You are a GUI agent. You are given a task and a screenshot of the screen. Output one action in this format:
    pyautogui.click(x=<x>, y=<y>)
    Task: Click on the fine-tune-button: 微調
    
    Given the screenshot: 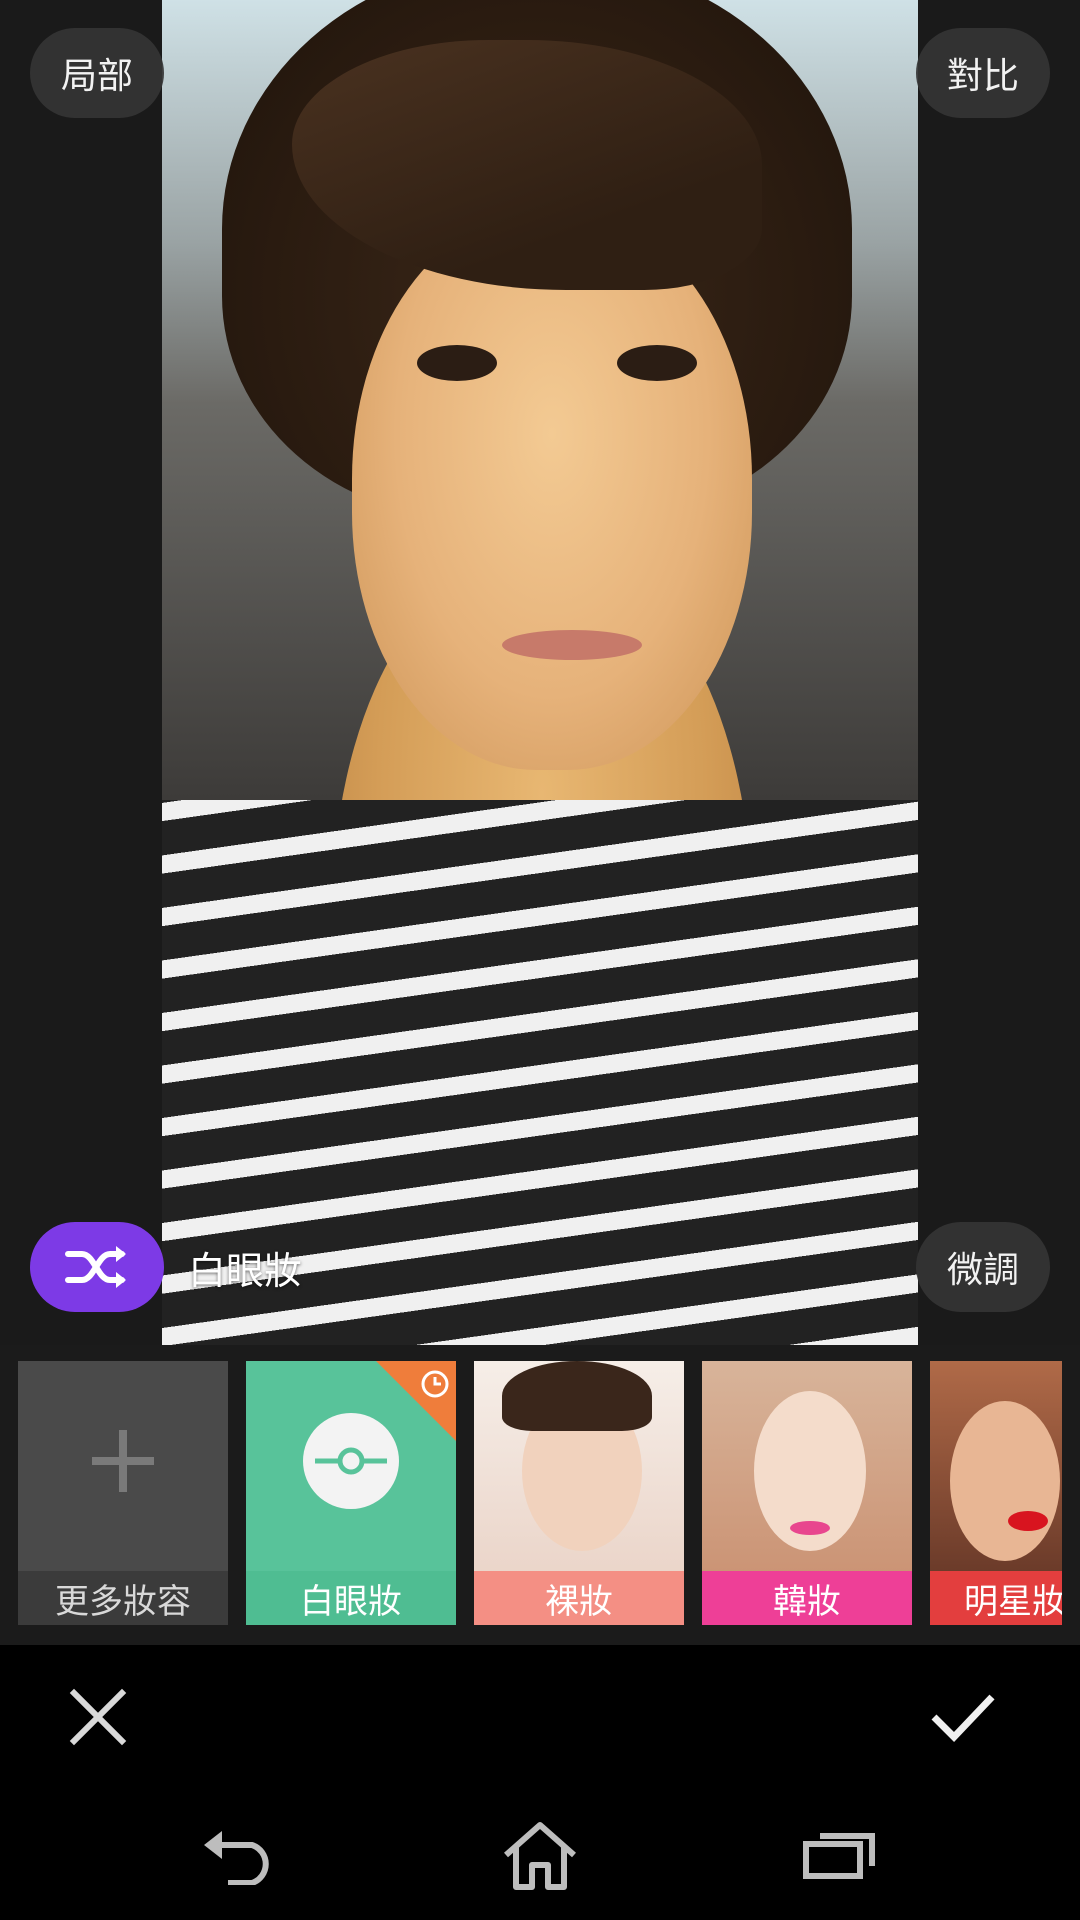 What is the action you would take?
    pyautogui.click(x=983, y=1267)
    